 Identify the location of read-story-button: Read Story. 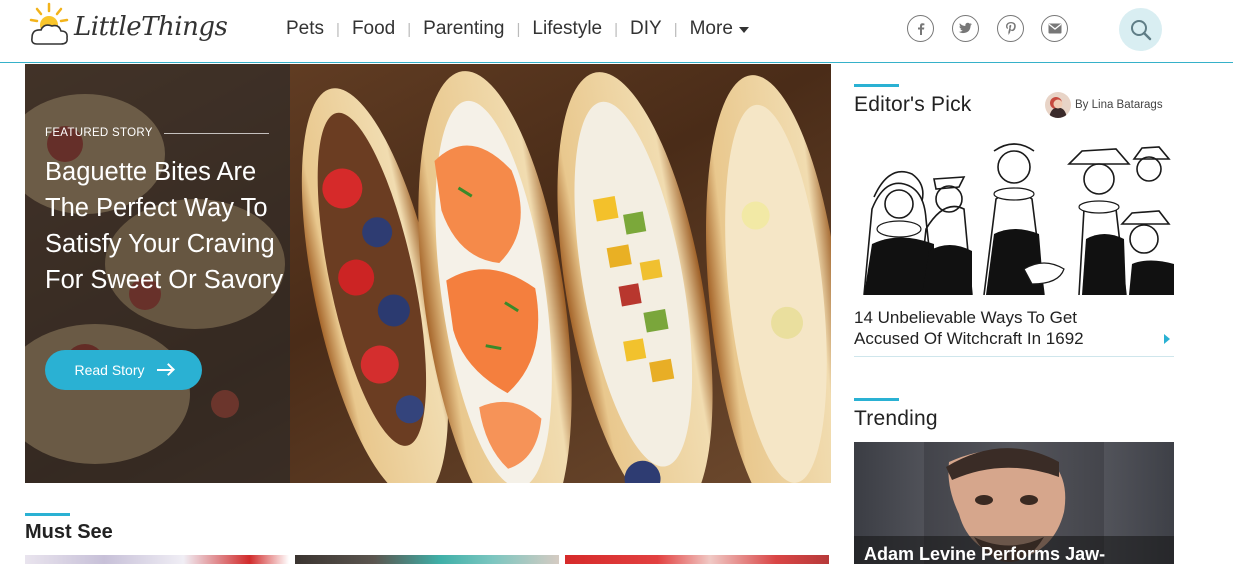
(123, 370).